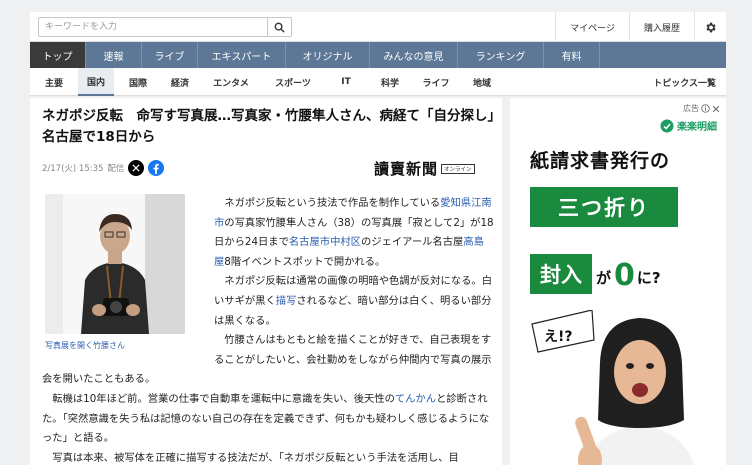 The image size is (752, 465). What do you see at coordinates (223, 398) in the screenshot?
I see `paragraph-text: 転機は10年ほど前。営業の仕事で自動車を運転中に意識を失い、後天性の` at bounding box center [223, 398].